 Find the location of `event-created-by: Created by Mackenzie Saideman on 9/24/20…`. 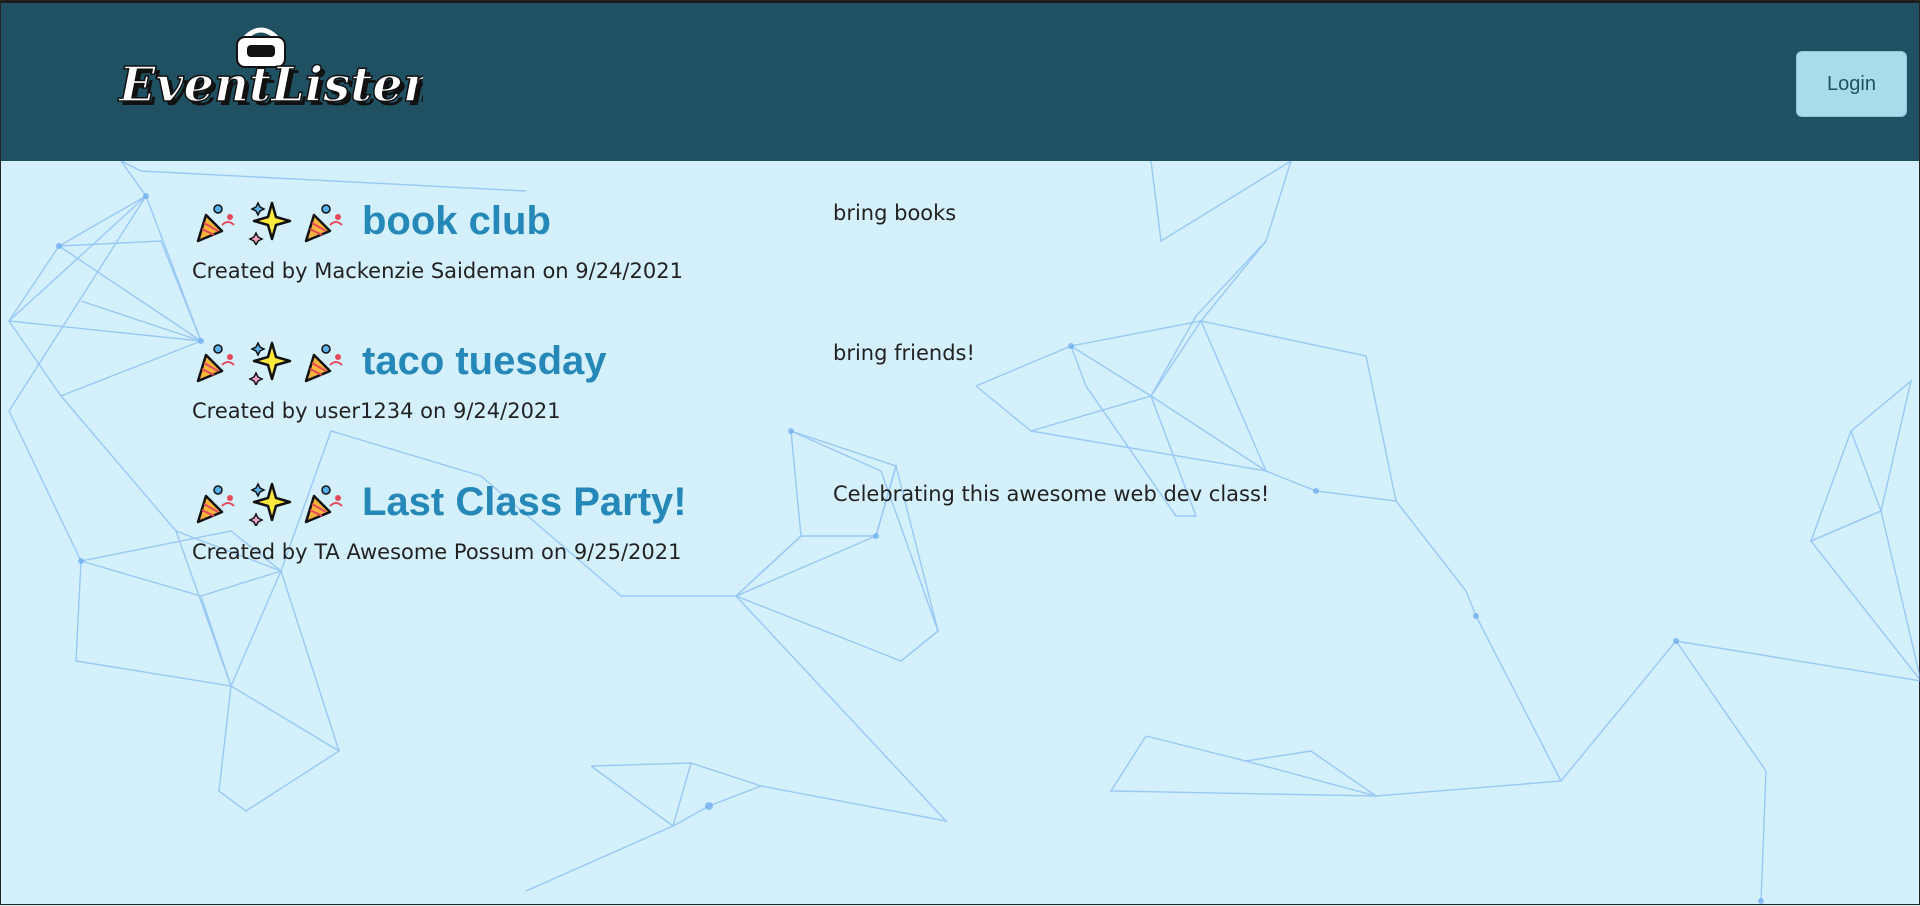

event-created-by: Created by Mackenzie Saideman on 9/24/20… is located at coordinates (437, 271).